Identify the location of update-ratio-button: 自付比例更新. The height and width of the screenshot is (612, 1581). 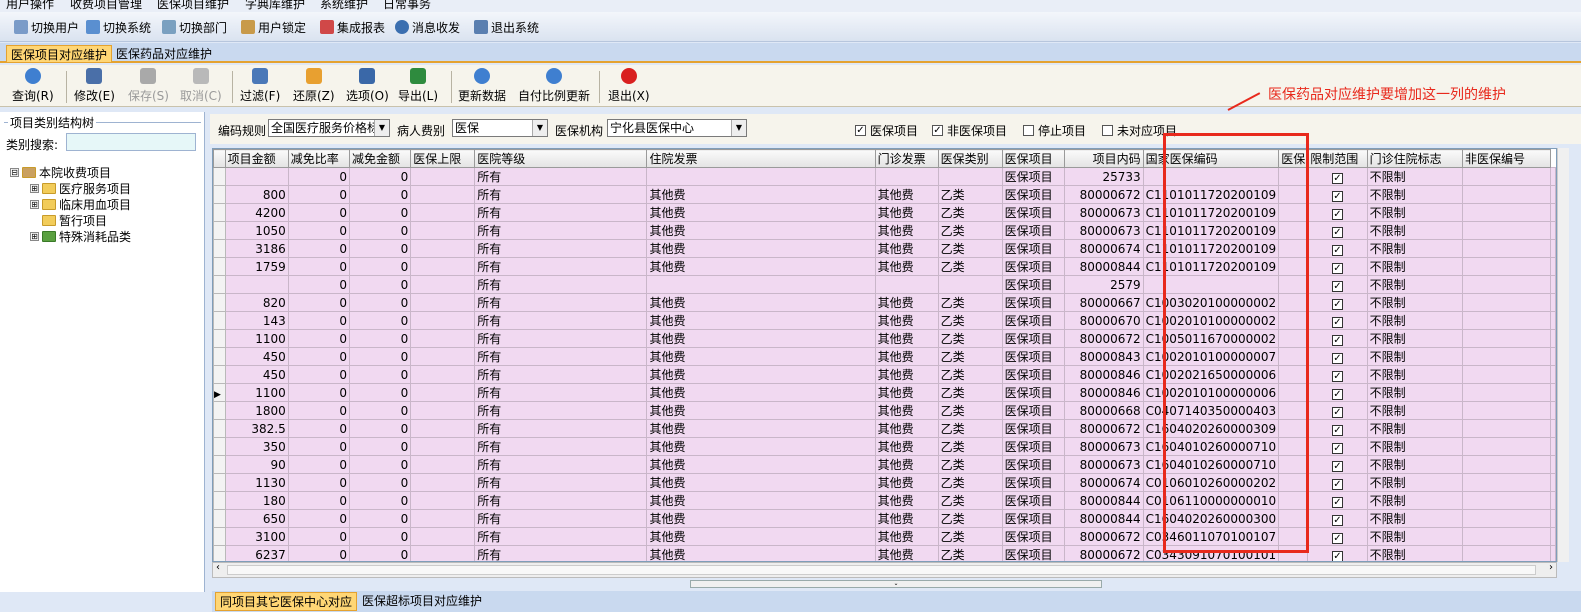
(554, 87).